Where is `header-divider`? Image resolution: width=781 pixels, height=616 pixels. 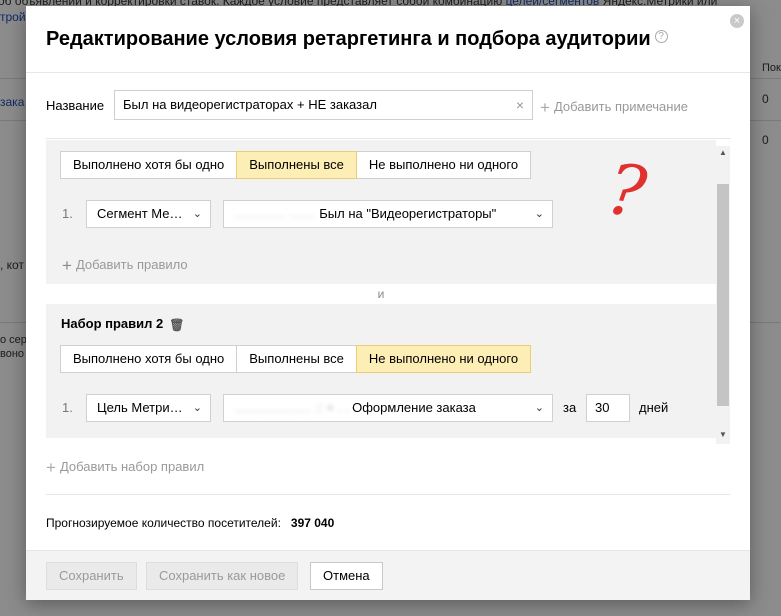 header-divider is located at coordinates (388, 72).